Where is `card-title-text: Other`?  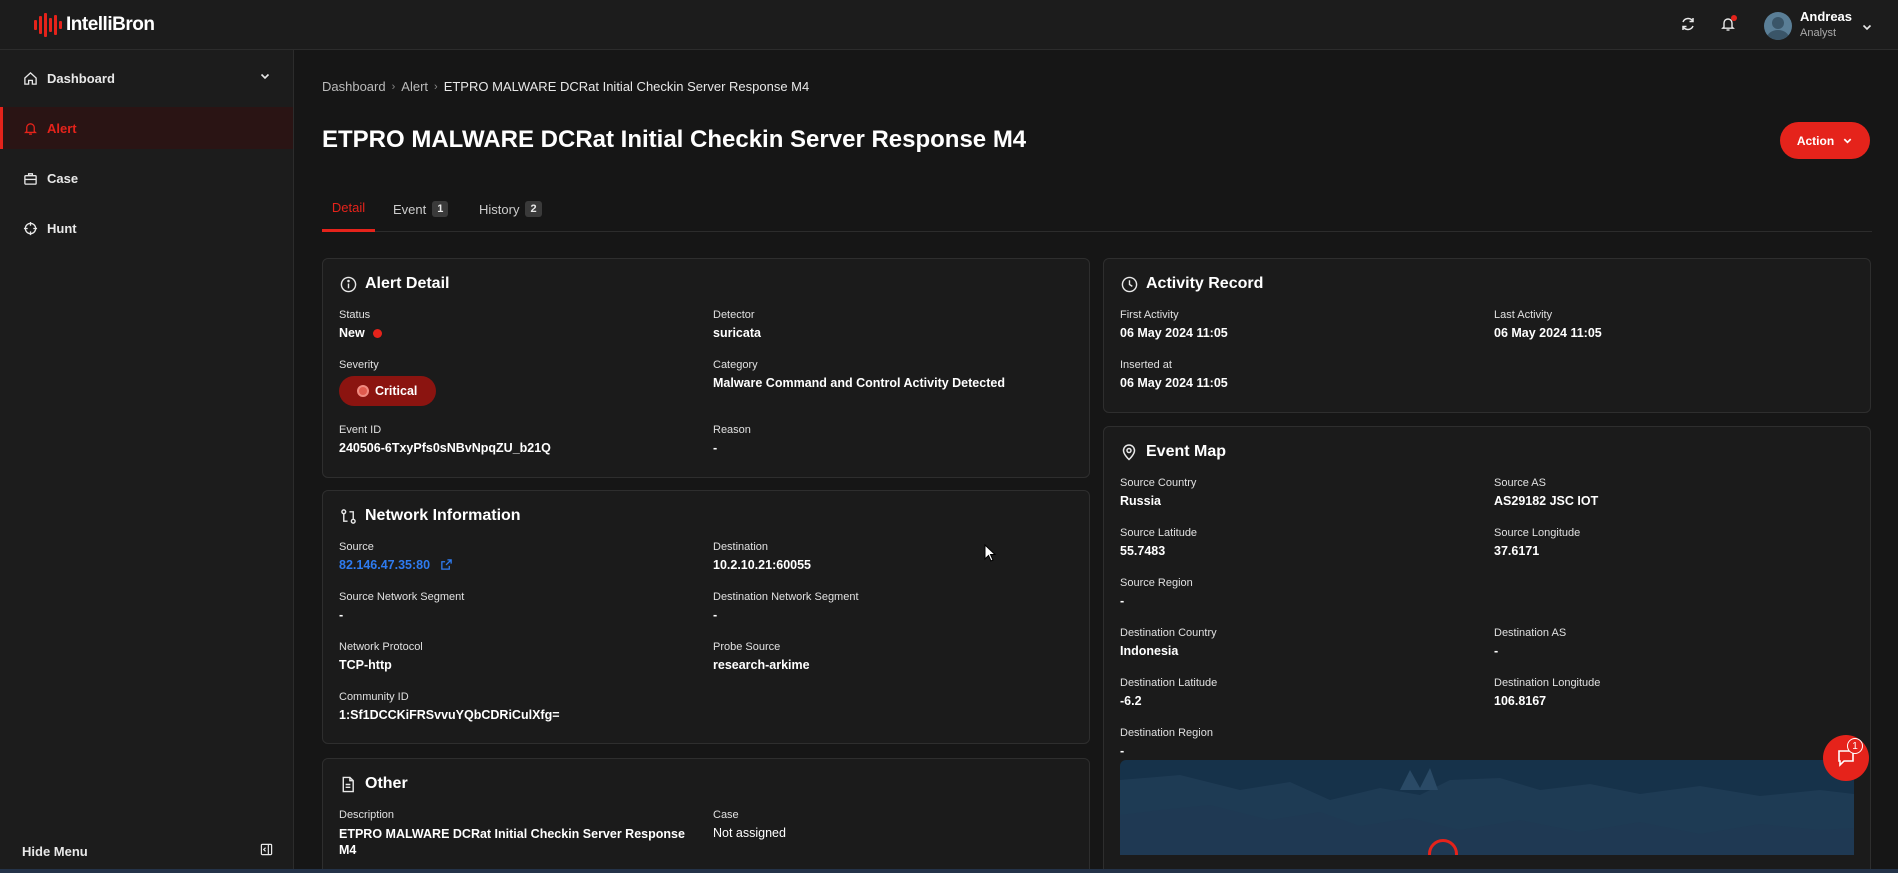 card-title-text: Other is located at coordinates (386, 783).